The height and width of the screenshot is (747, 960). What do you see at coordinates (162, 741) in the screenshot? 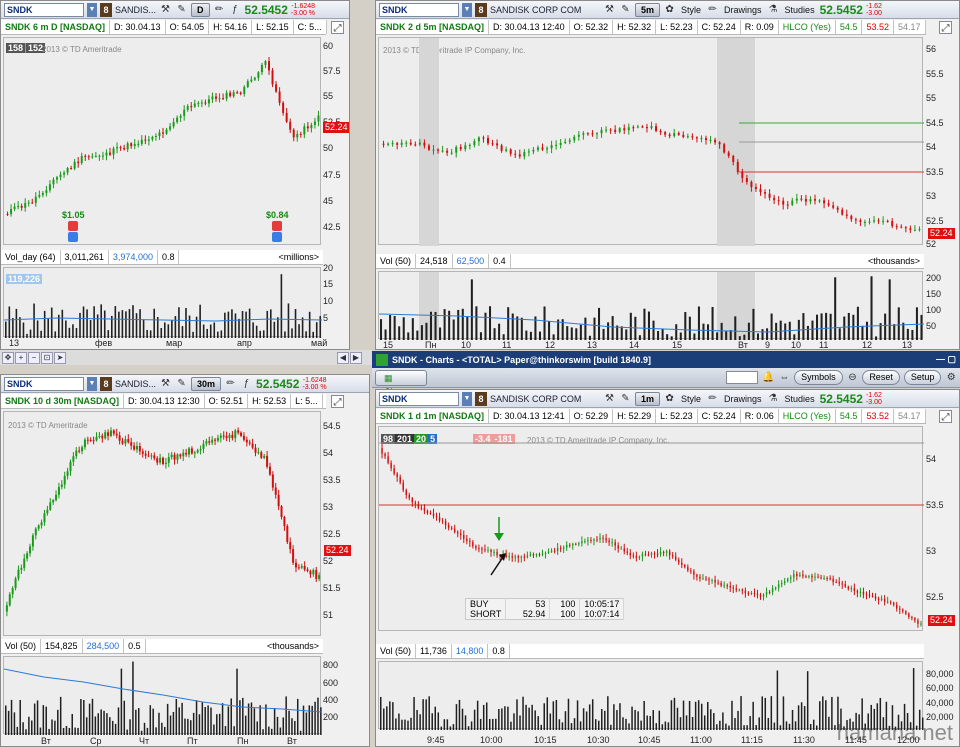
I see `time-axis: Вт Ср Чт Пт Пн Вт` at bounding box center [162, 741].